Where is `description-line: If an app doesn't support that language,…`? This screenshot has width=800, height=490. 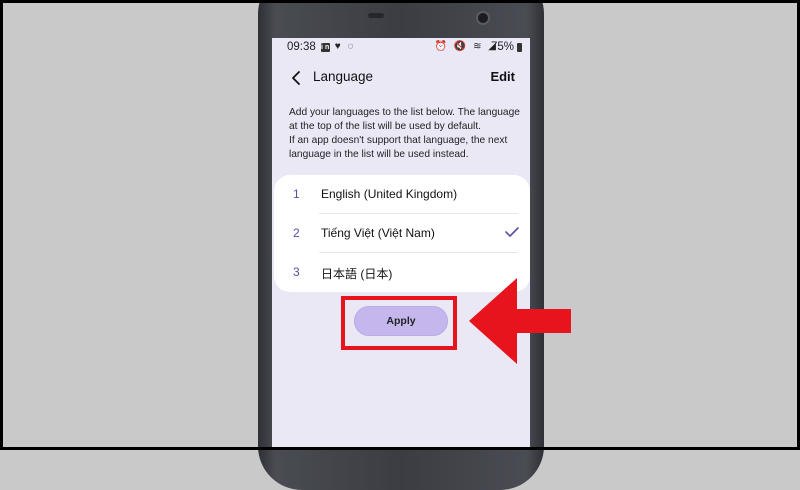
description-line: If an app doesn't support that language,… is located at coordinates (398, 140).